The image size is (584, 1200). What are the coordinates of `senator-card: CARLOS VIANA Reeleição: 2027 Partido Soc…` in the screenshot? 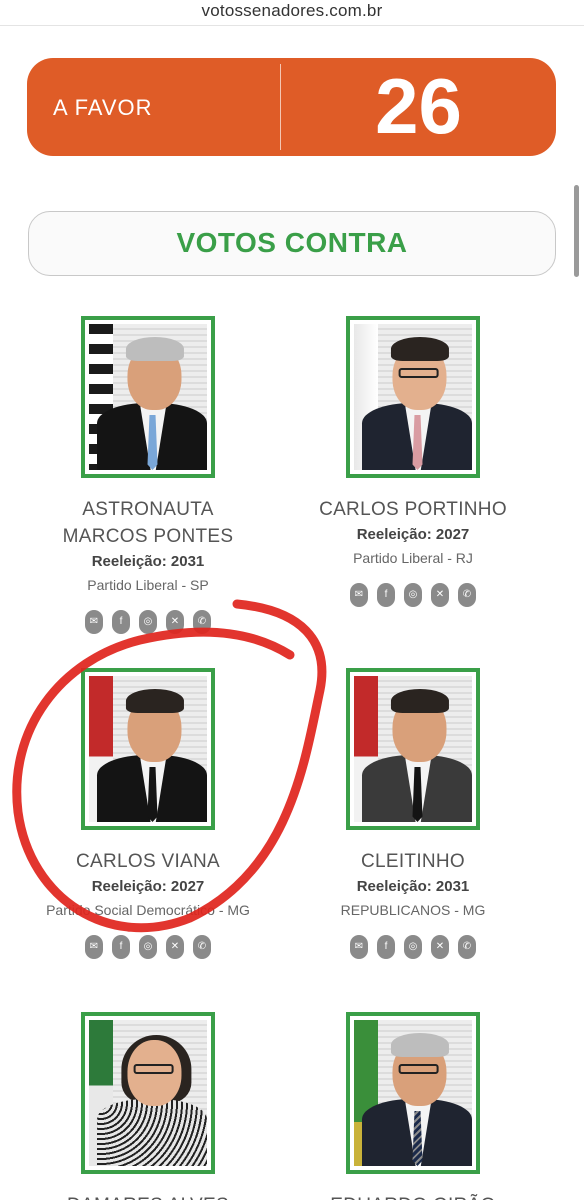 It's located at (148, 813).